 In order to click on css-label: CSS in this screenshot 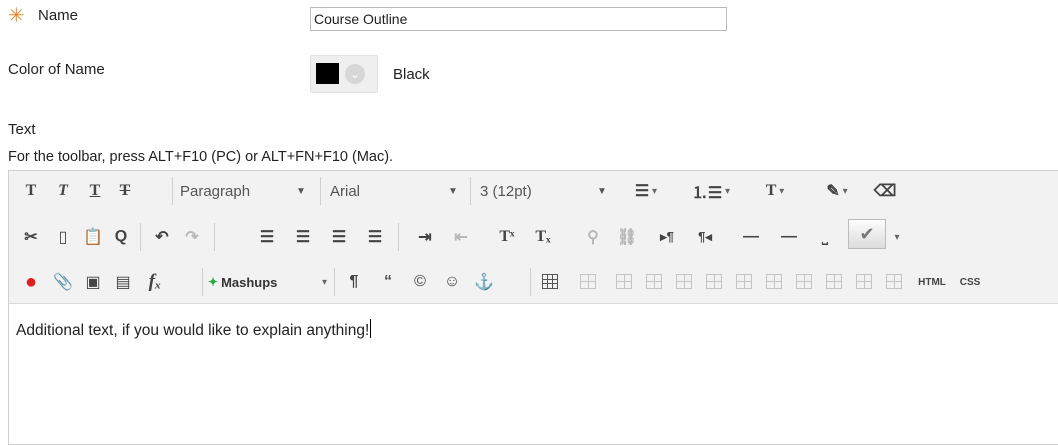, I will do `click(970, 282)`.